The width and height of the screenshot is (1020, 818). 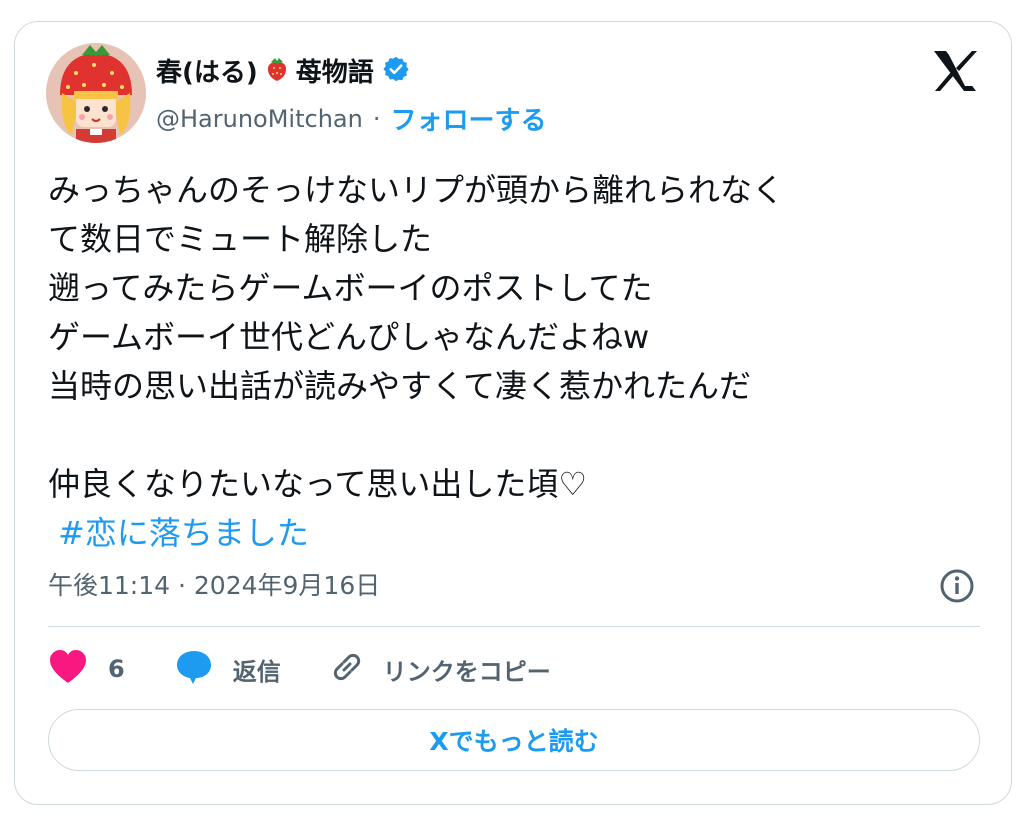 I want to click on tweet-line: ゲームボーイ世代どんぴしゃなんだよねw, so click(x=349, y=337).